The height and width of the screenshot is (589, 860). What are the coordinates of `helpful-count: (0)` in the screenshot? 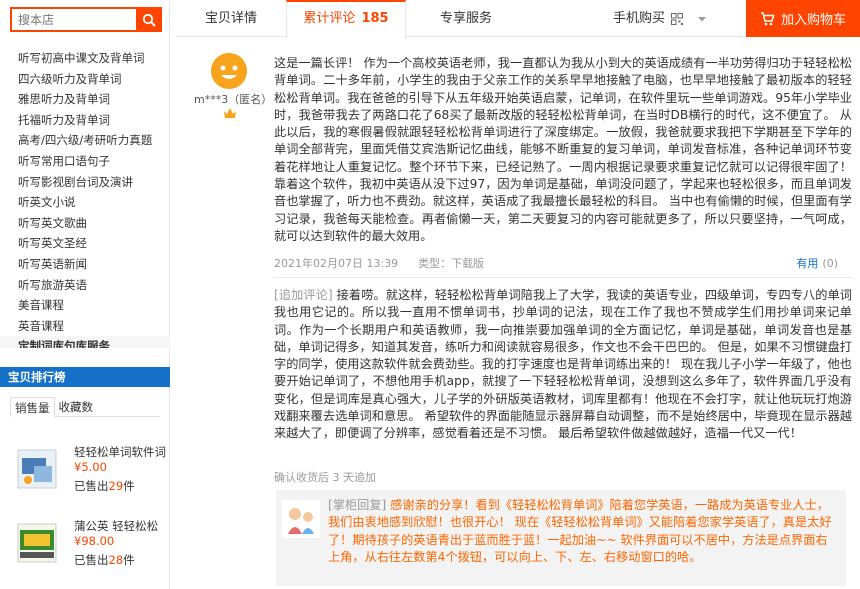 It's located at (830, 263).